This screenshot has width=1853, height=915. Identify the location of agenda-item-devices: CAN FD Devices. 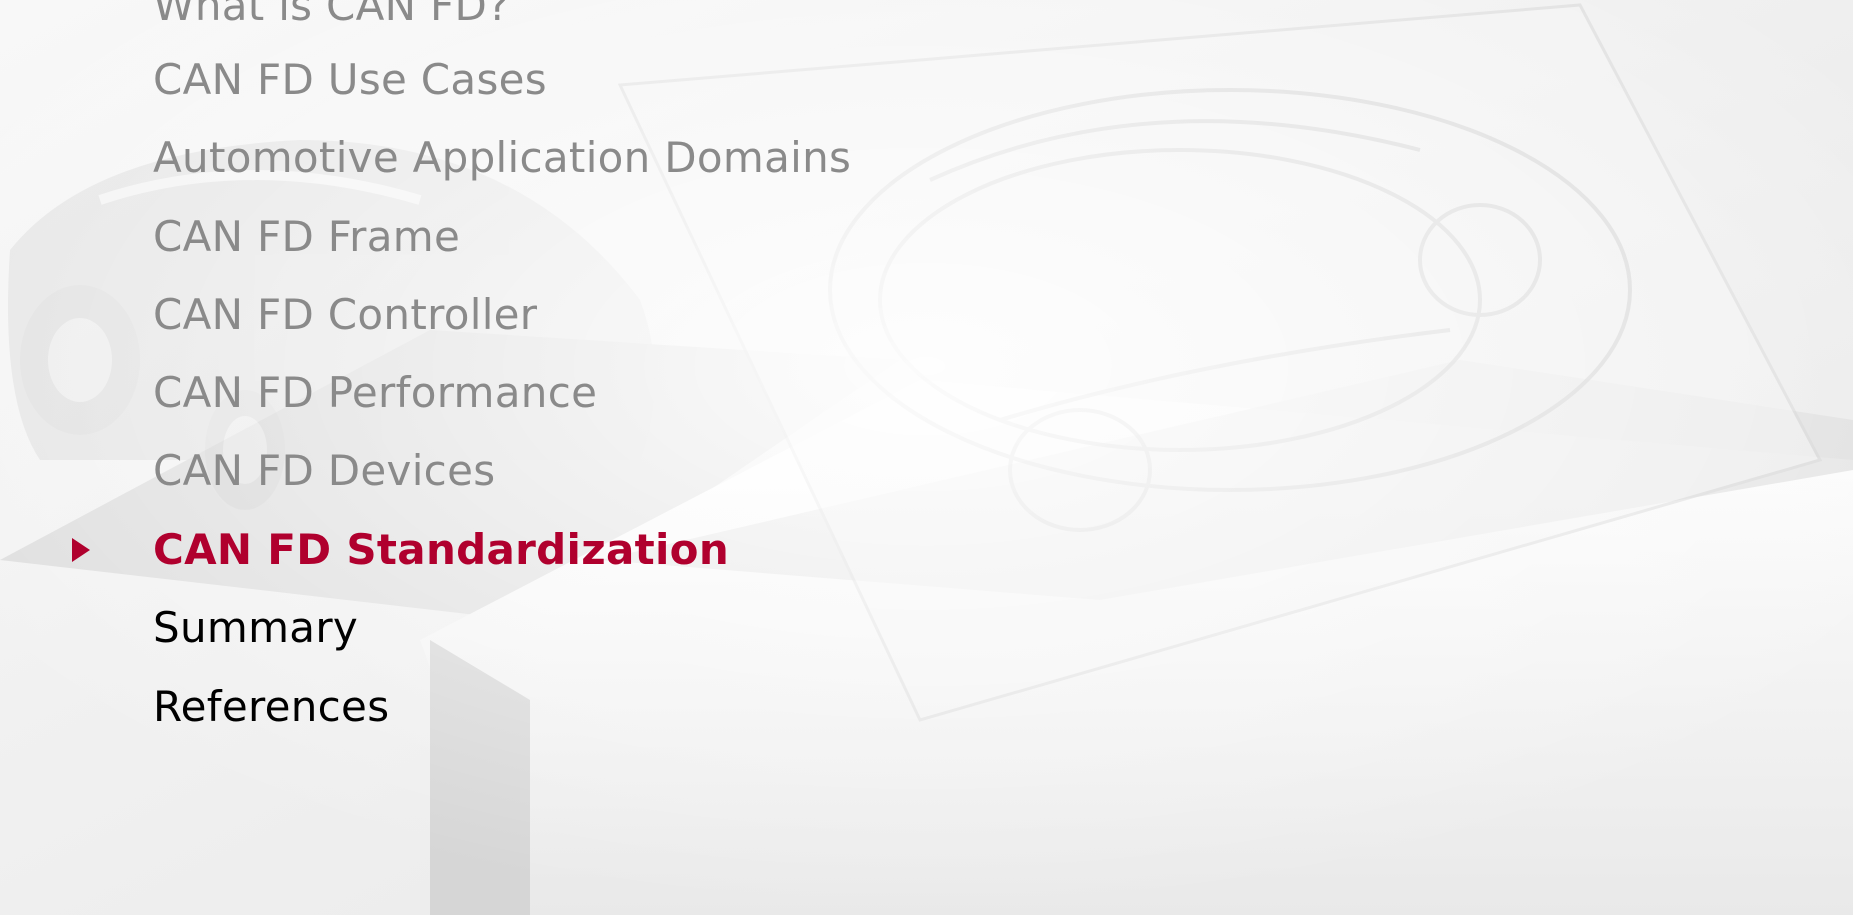
(324, 470).